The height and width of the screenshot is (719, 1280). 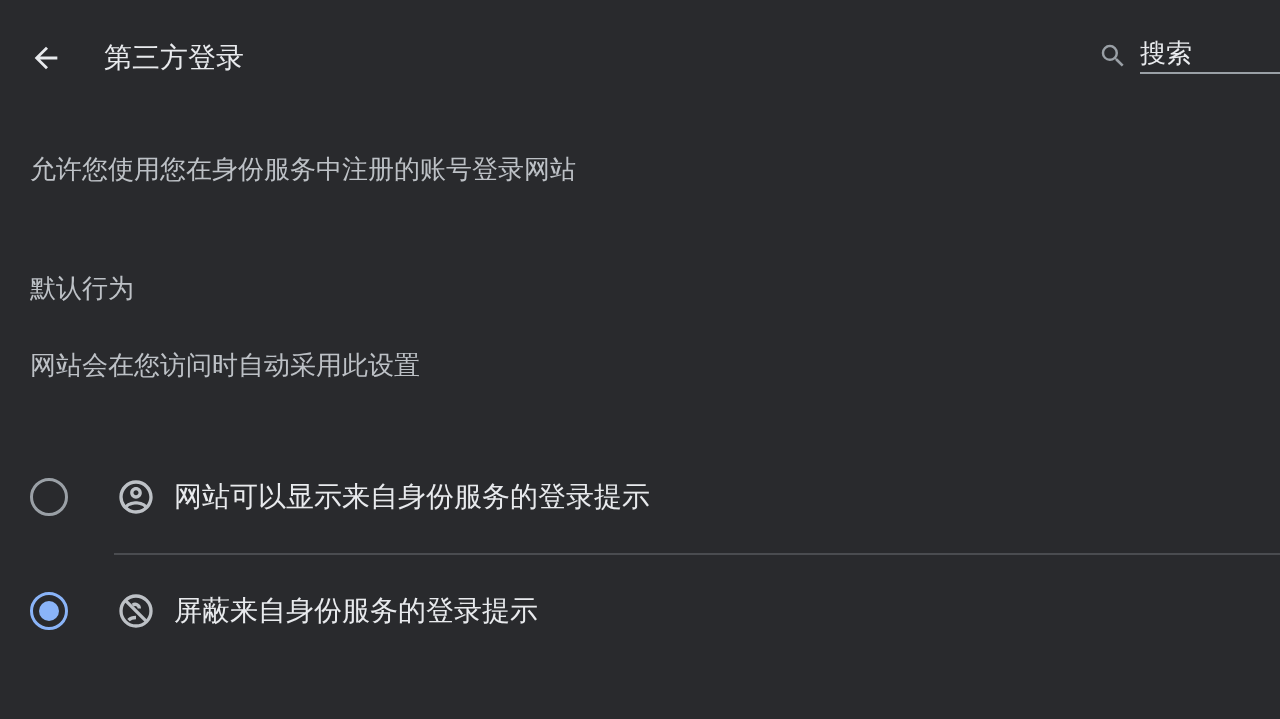 I want to click on section-subtitle: 网站会在您访问时自动采用此设置, so click(x=225, y=365).